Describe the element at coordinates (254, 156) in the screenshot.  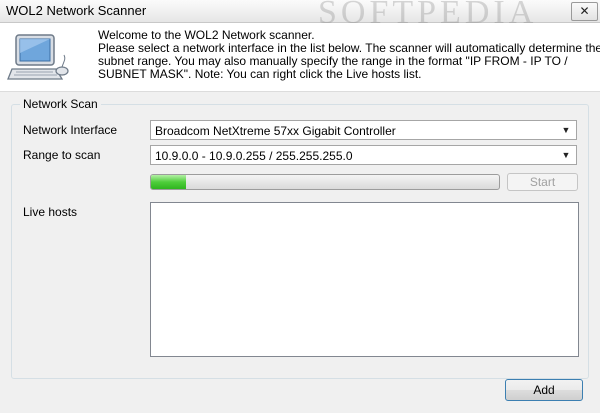
I see `range-value: 10.9.0.0 - 10.9.0.255 / 255.255.255.0` at that location.